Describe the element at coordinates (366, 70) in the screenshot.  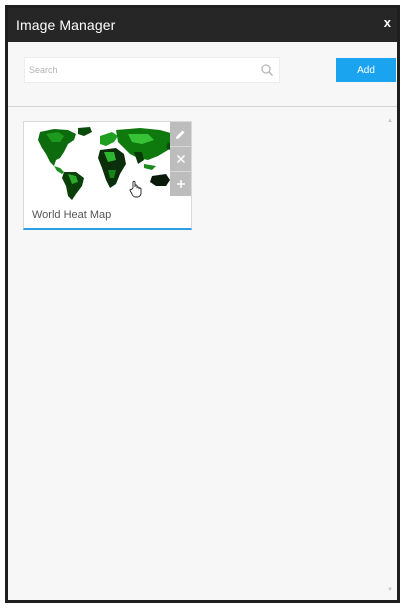
I see `add-button: Add` at that location.